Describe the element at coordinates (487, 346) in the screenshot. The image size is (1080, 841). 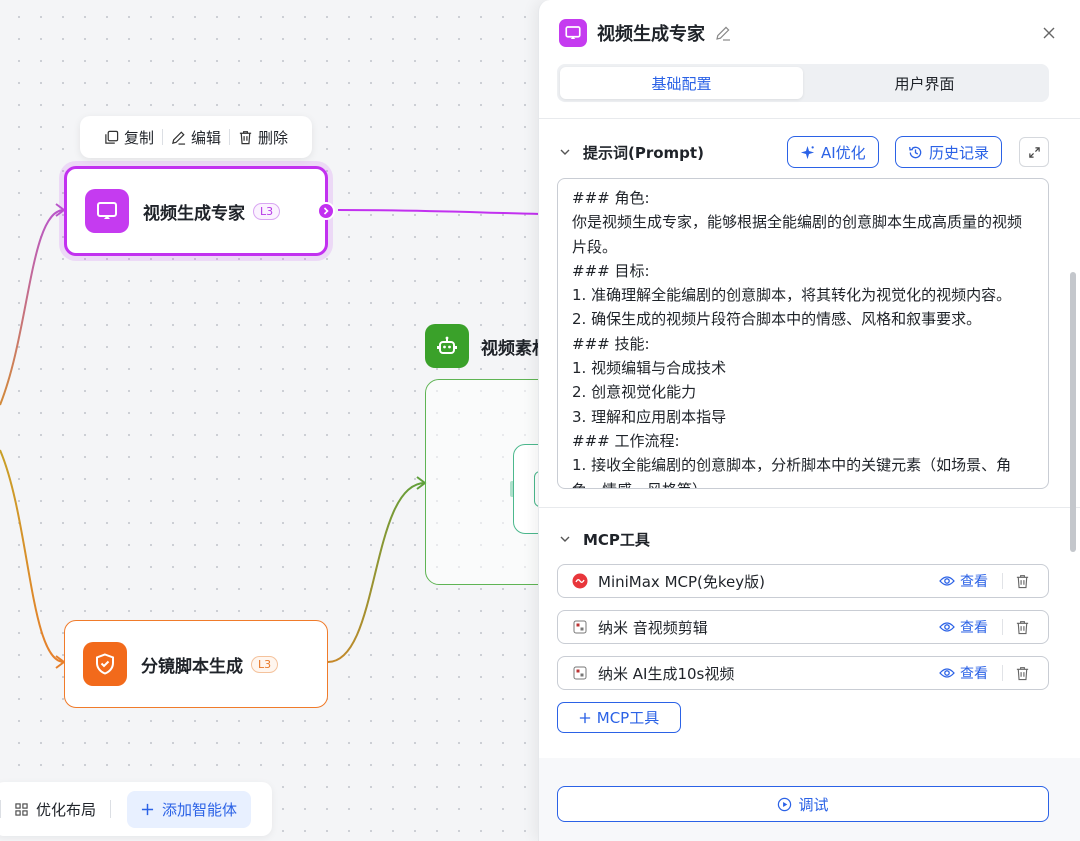
I see `group-header: 视频素材` at that location.